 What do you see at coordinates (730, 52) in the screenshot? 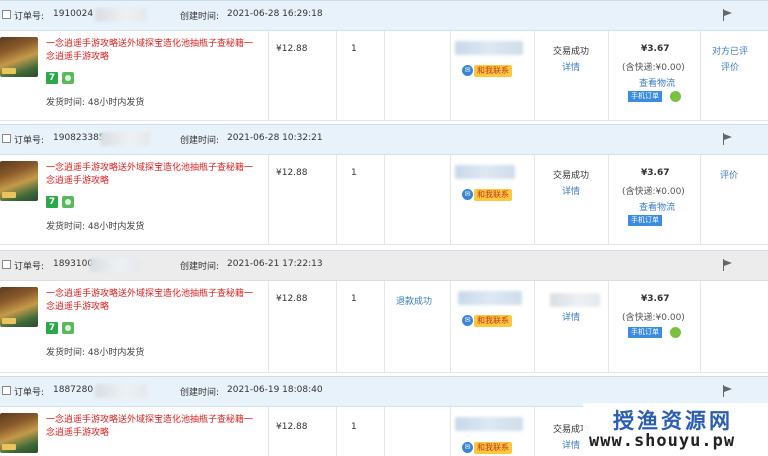
I see `evaluation-status: 对方已评` at bounding box center [730, 52].